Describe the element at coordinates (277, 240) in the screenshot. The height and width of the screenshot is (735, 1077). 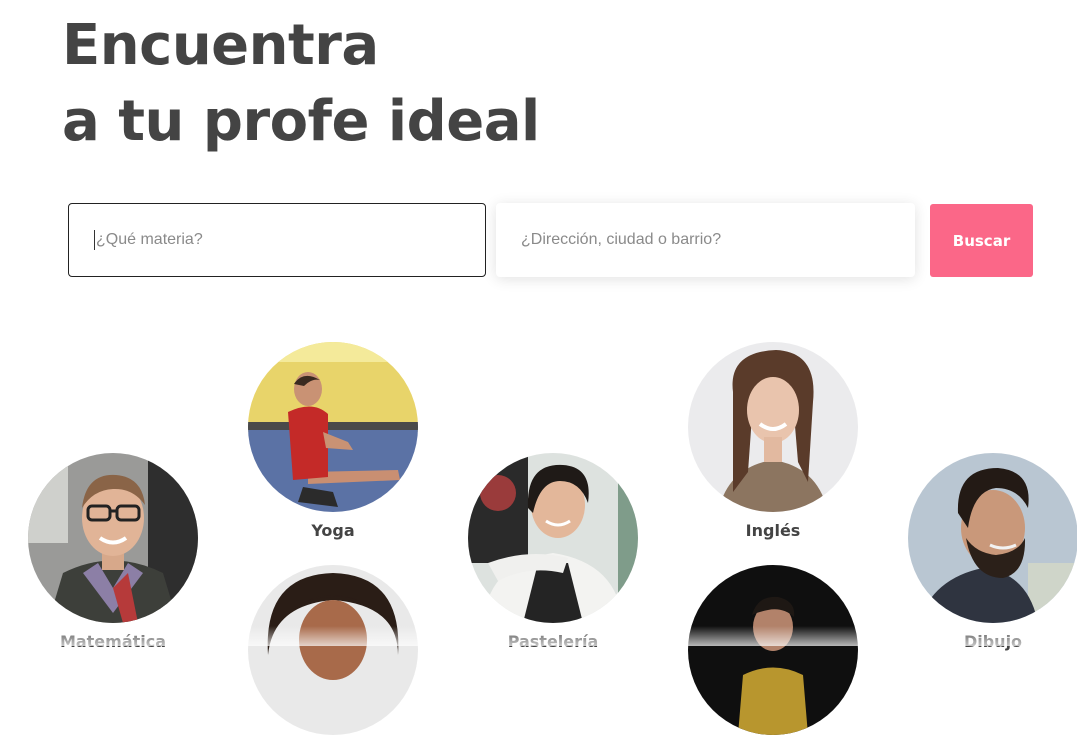
I see `subject-input: ¿Qué materia?` at that location.